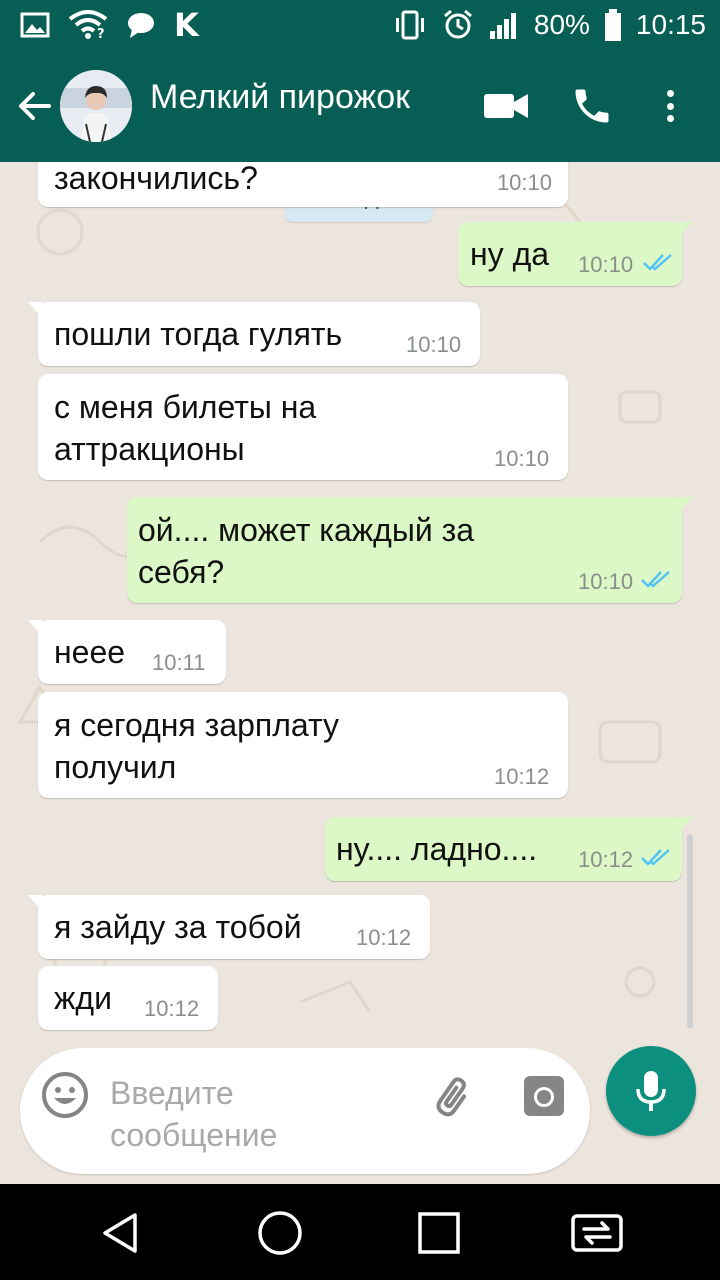 The width and height of the screenshot is (720, 1280). What do you see at coordinates (35, 25) in the screenshot?
I see `image-icon` at bounding box center [35, 25].